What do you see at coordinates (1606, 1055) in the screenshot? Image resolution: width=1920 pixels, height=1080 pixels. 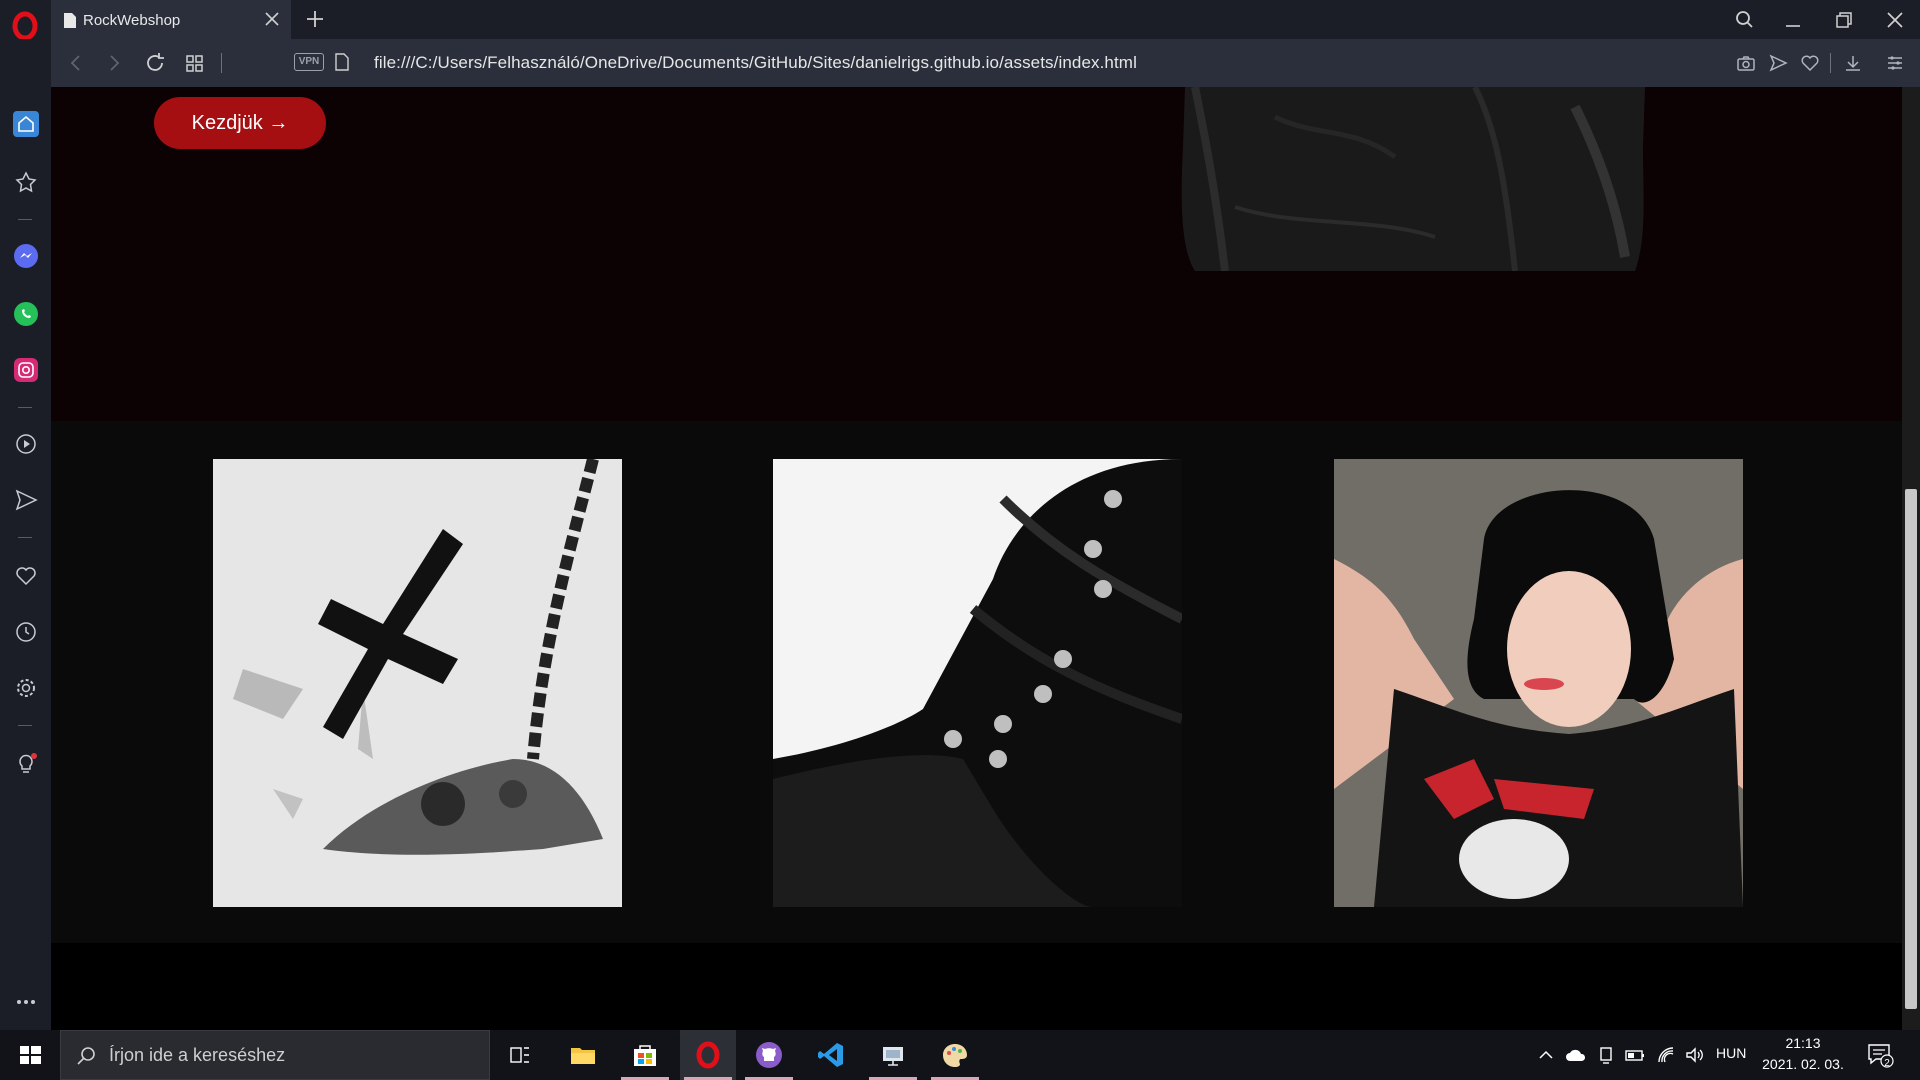 I see `device-icon` at bounding box center [1606, 1055].